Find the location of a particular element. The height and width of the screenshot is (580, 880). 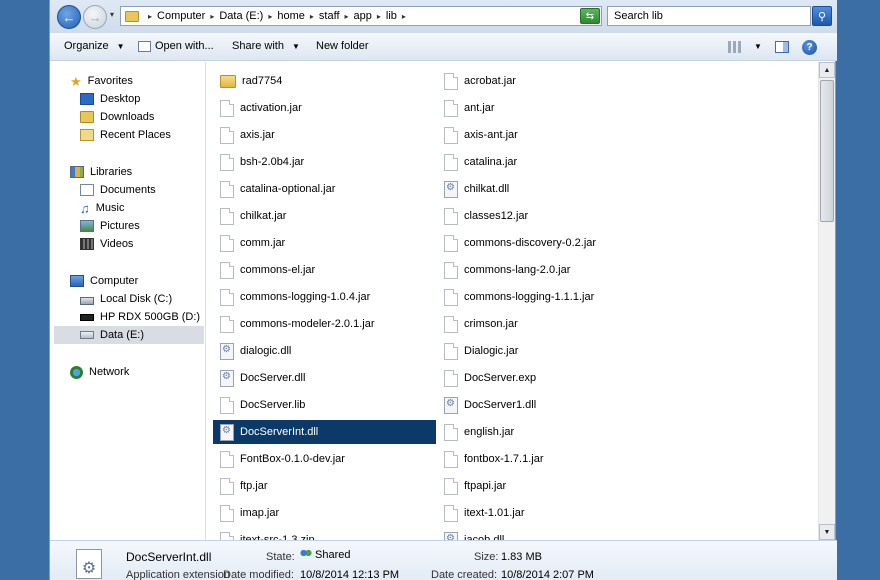

breadcrumb-staff: staff is located at coordinates (329, 16).